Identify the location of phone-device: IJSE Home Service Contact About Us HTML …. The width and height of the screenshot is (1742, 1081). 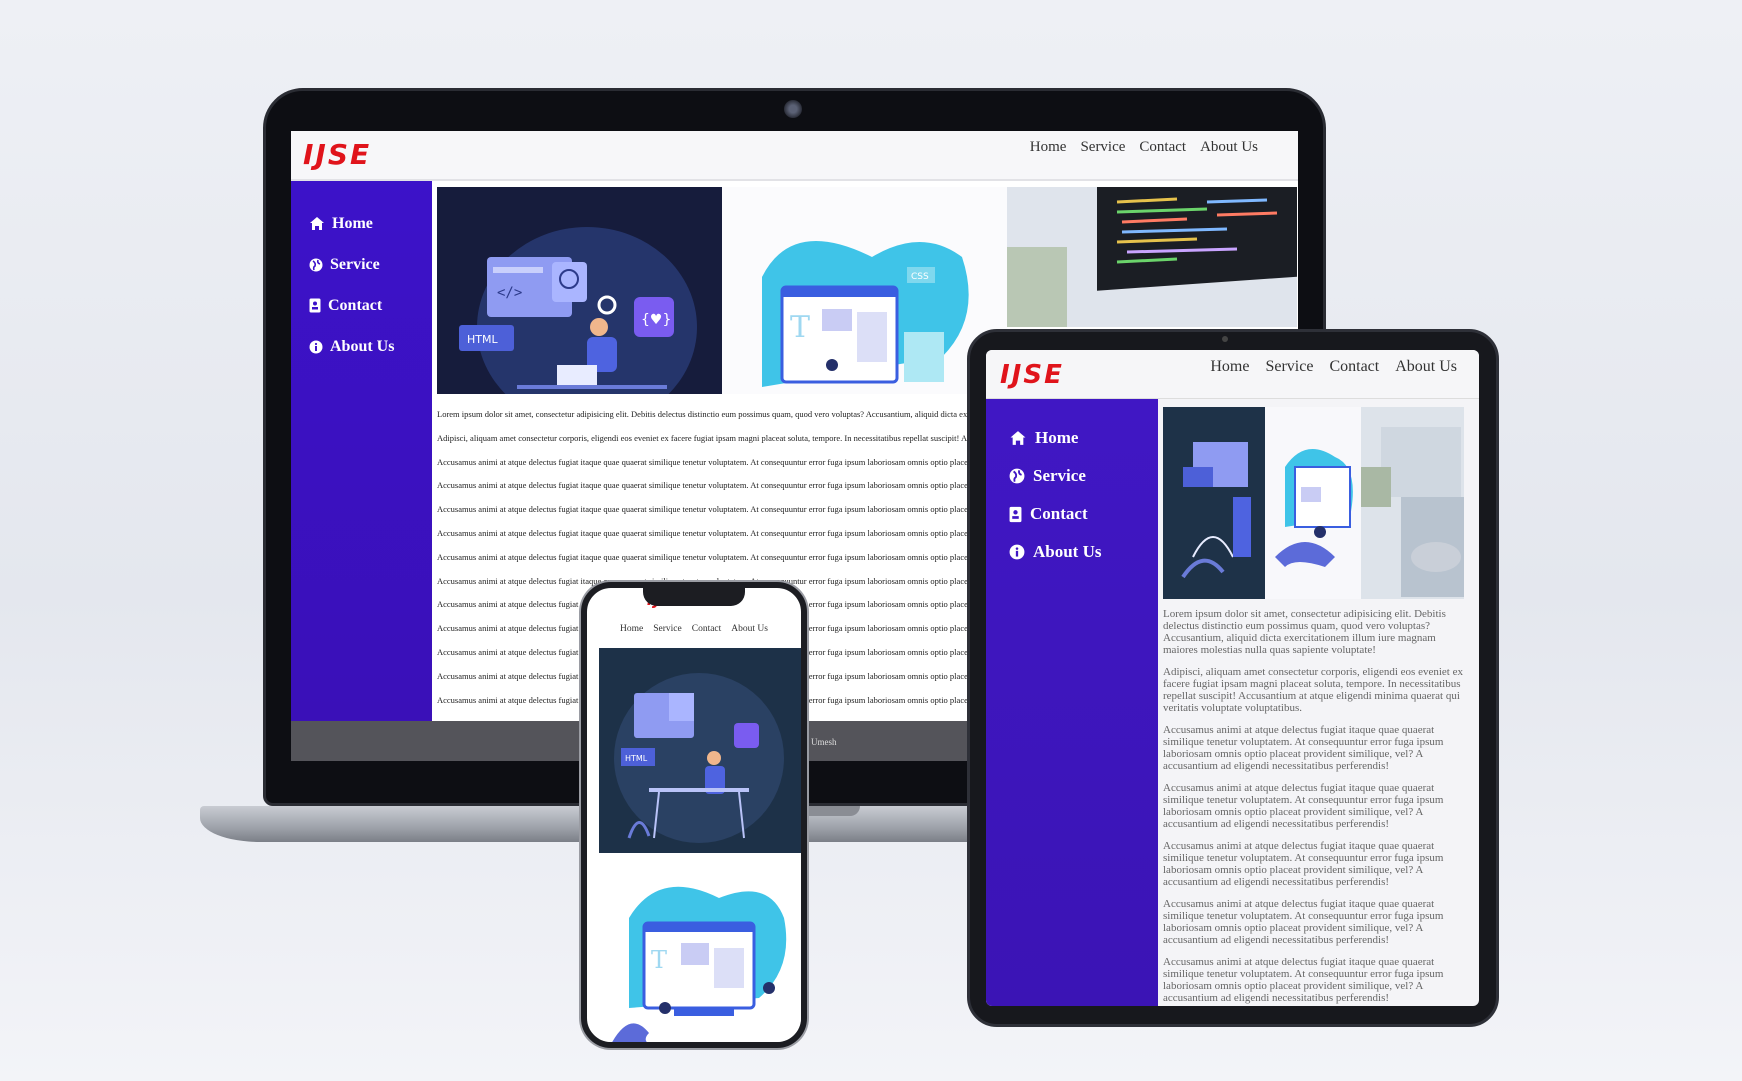
(694, 815).